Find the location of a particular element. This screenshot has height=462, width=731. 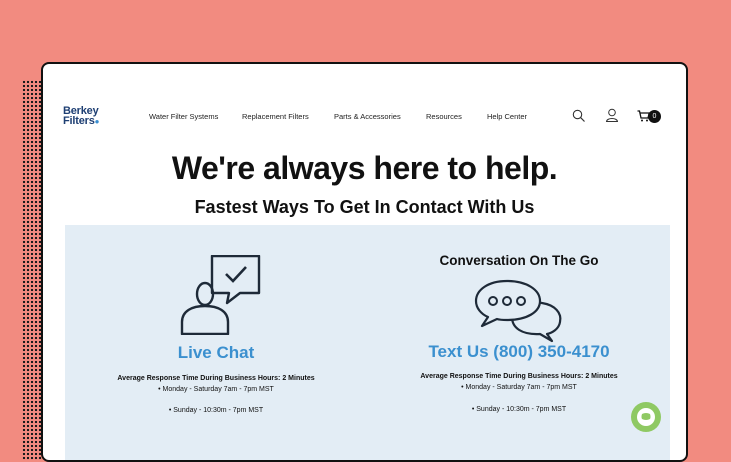

text-us-weekday-hours: • Monday - Saturday 7am - 7pm MST is located at coordinates (519, 387).